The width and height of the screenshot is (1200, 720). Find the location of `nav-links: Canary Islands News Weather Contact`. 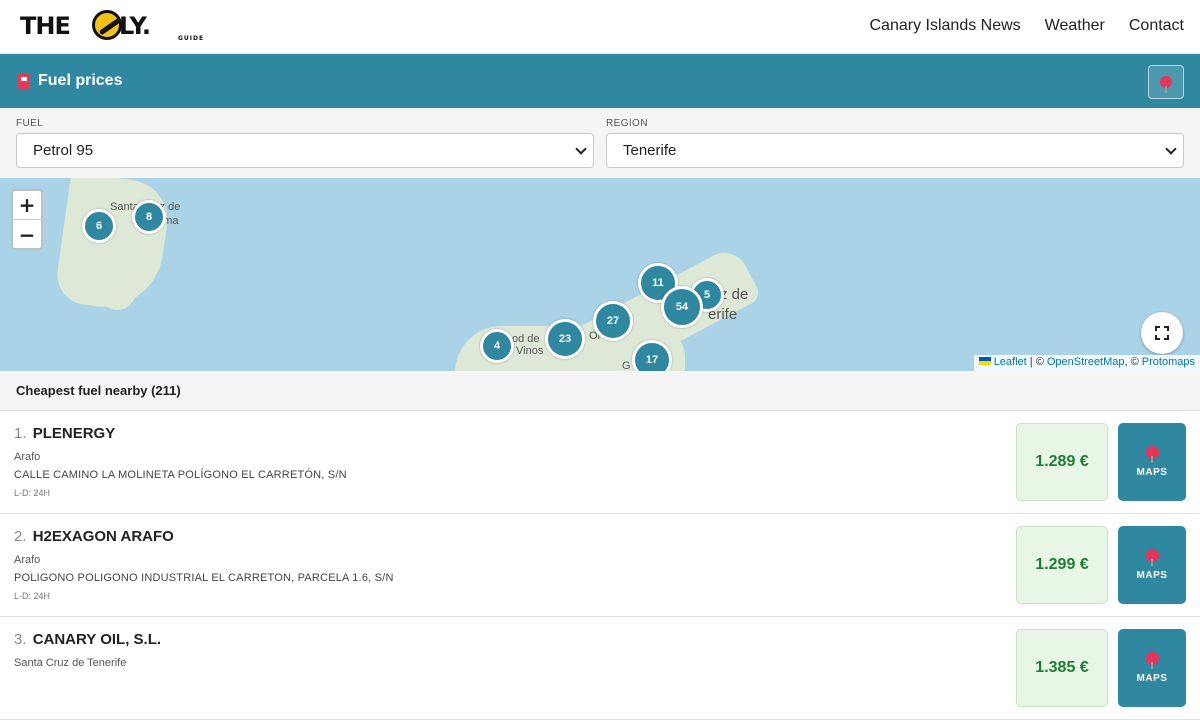

nav-links: Canary Islands News Weather Contact is located at coordinates (1027, 26).